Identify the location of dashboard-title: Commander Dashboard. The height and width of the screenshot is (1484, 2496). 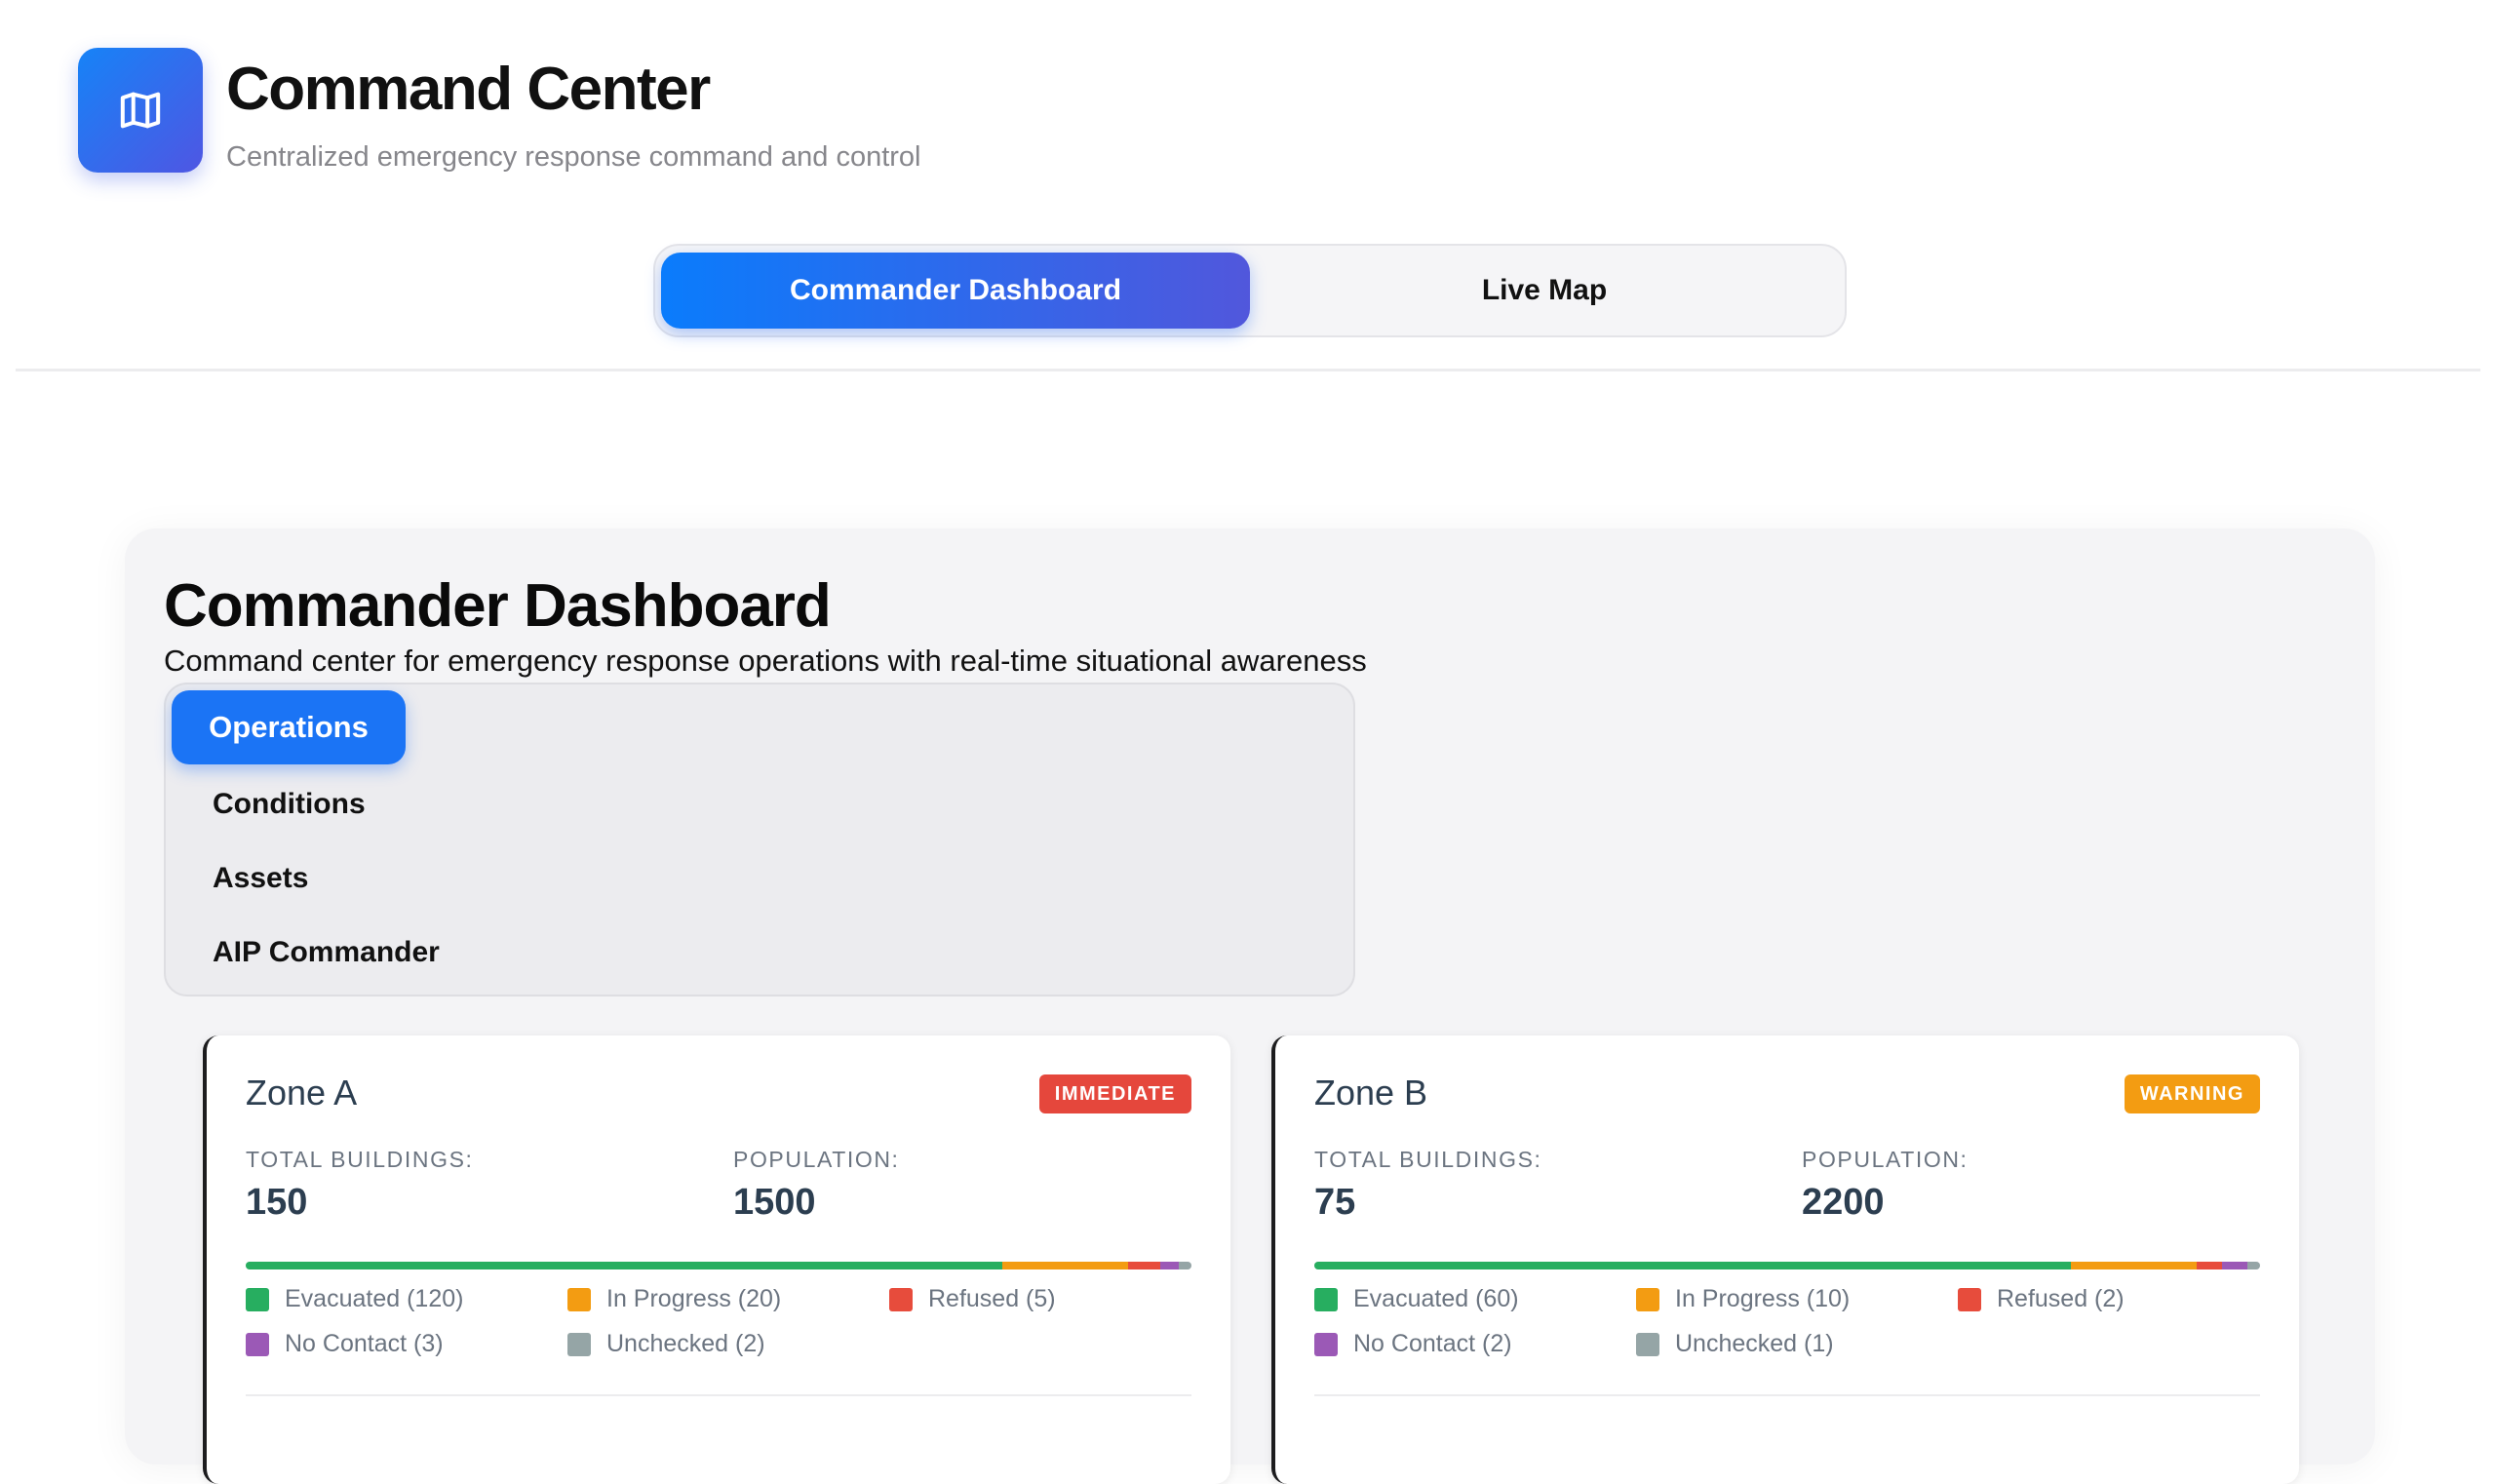
(498, 606).